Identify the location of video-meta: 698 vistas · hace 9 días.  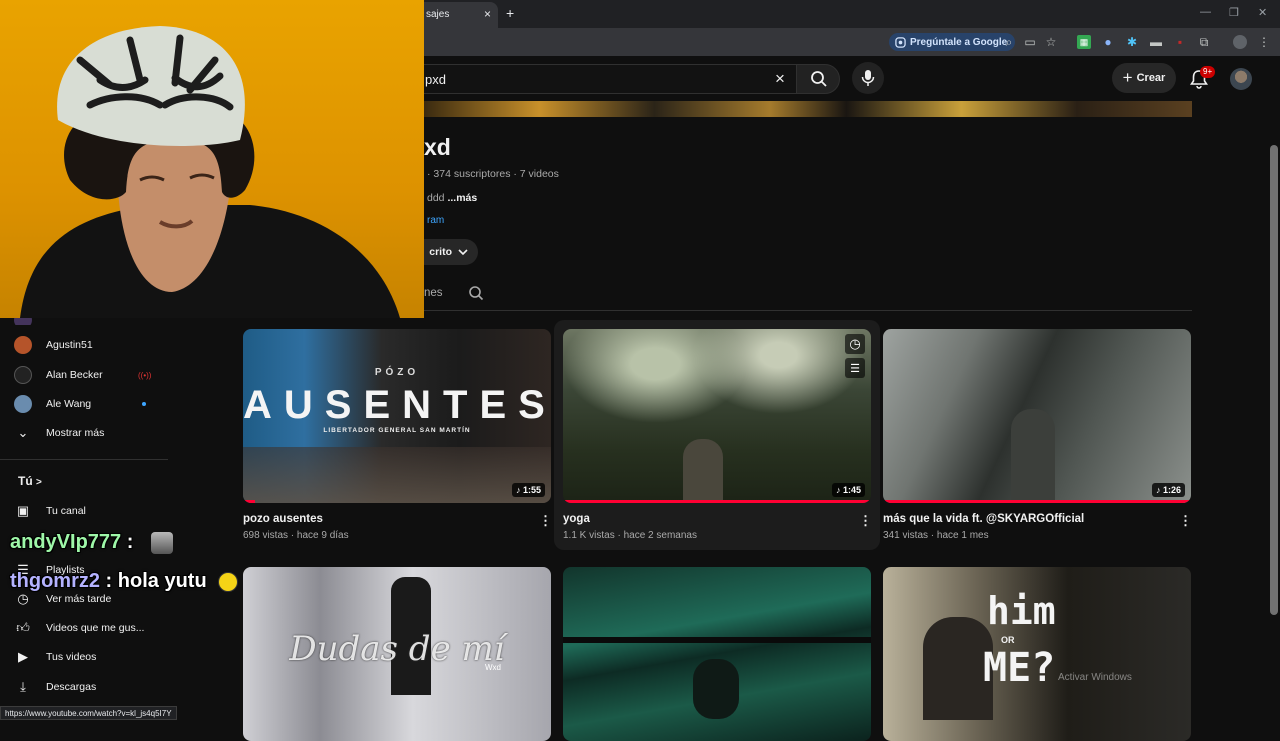
(296, 535).